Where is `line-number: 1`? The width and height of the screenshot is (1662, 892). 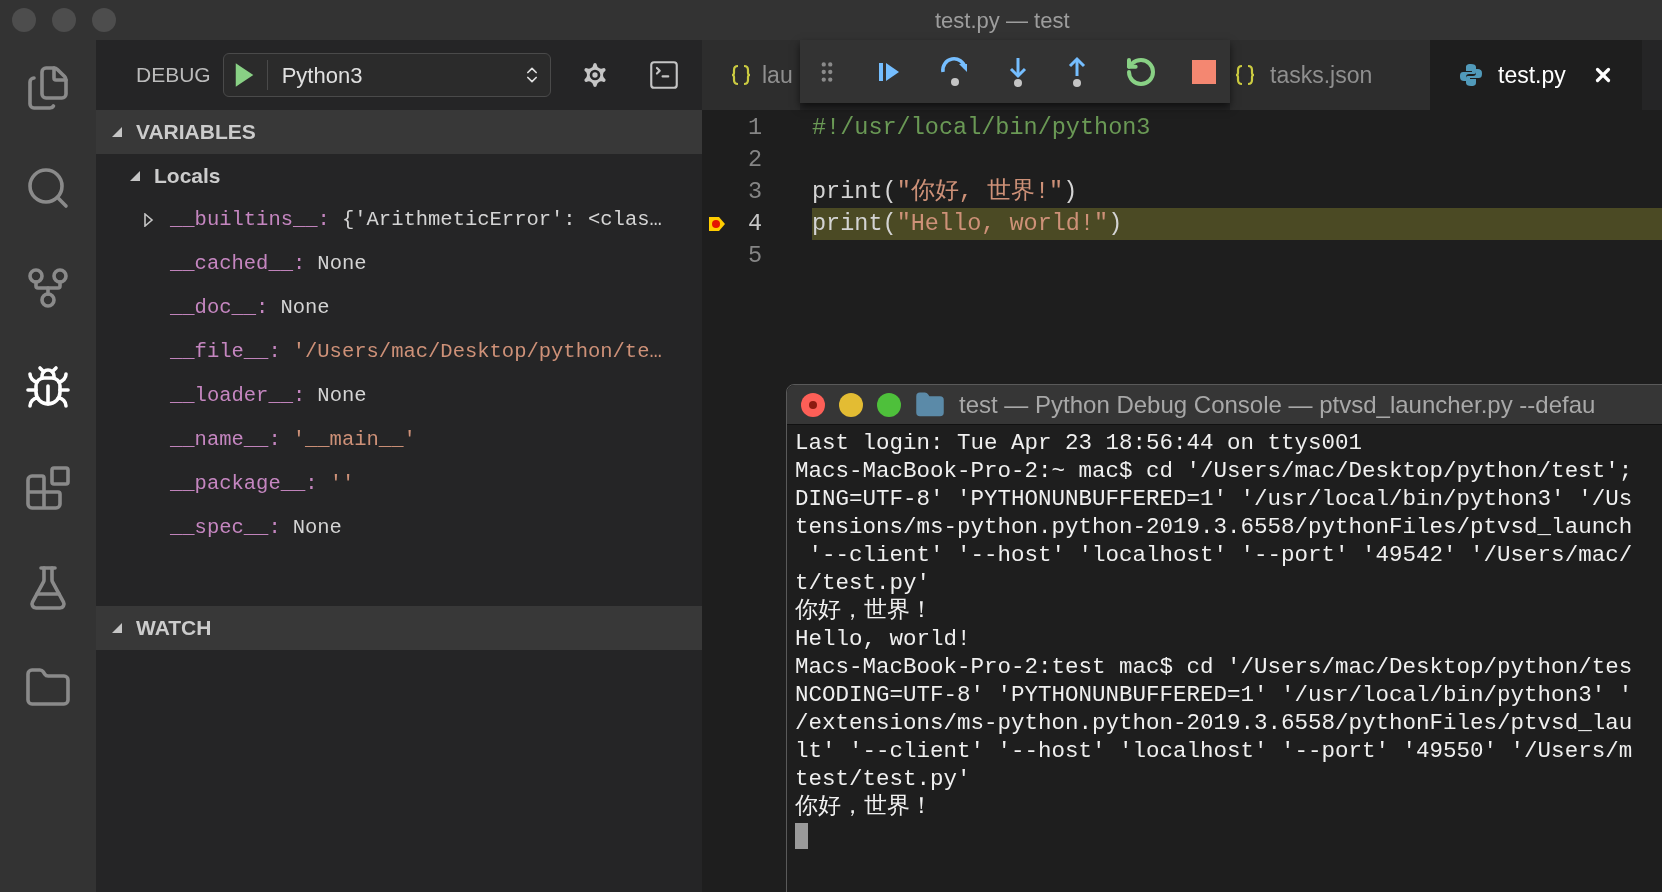 line-number: 1 is located at coordinates (754, 128).